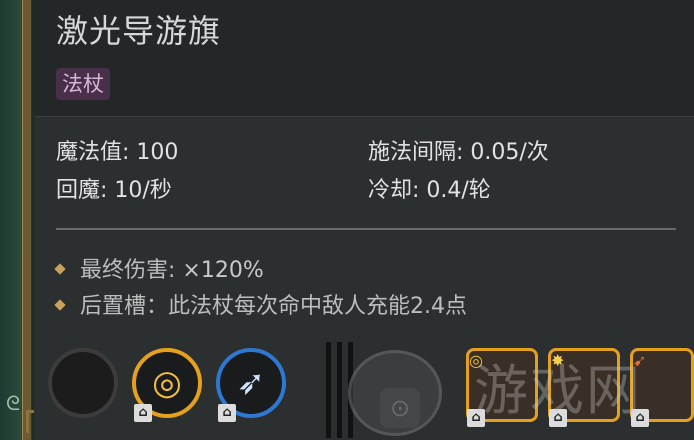 This screenshot has width=694, height=440. I want to click on stat-mana: 魔法值: 100, so click(117, 152).